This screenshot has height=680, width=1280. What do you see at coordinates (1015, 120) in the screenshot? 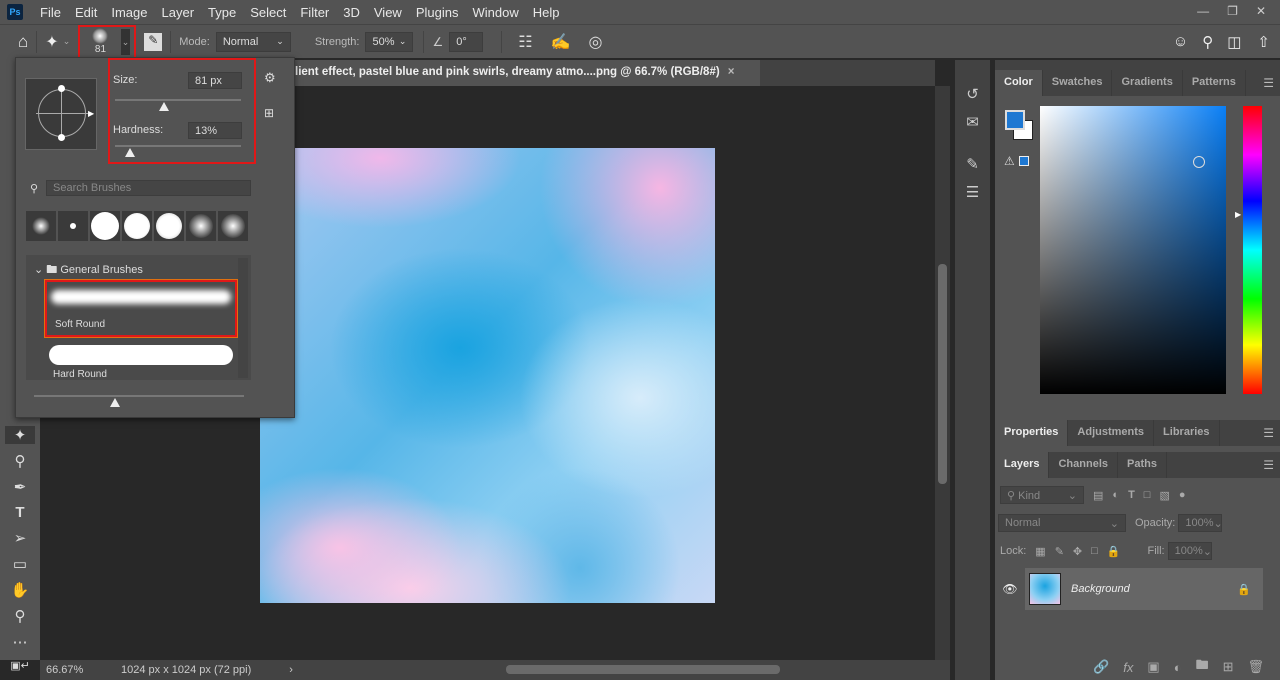
I see `foreground-color-swatch` at bounding box center [1015, 120].